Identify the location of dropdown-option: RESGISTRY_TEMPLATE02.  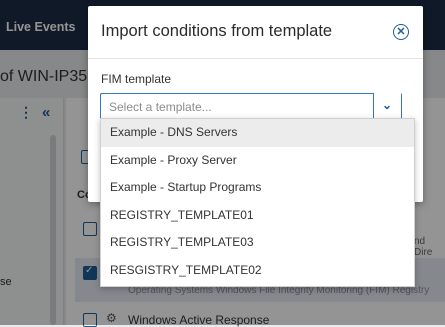
(257, 271).